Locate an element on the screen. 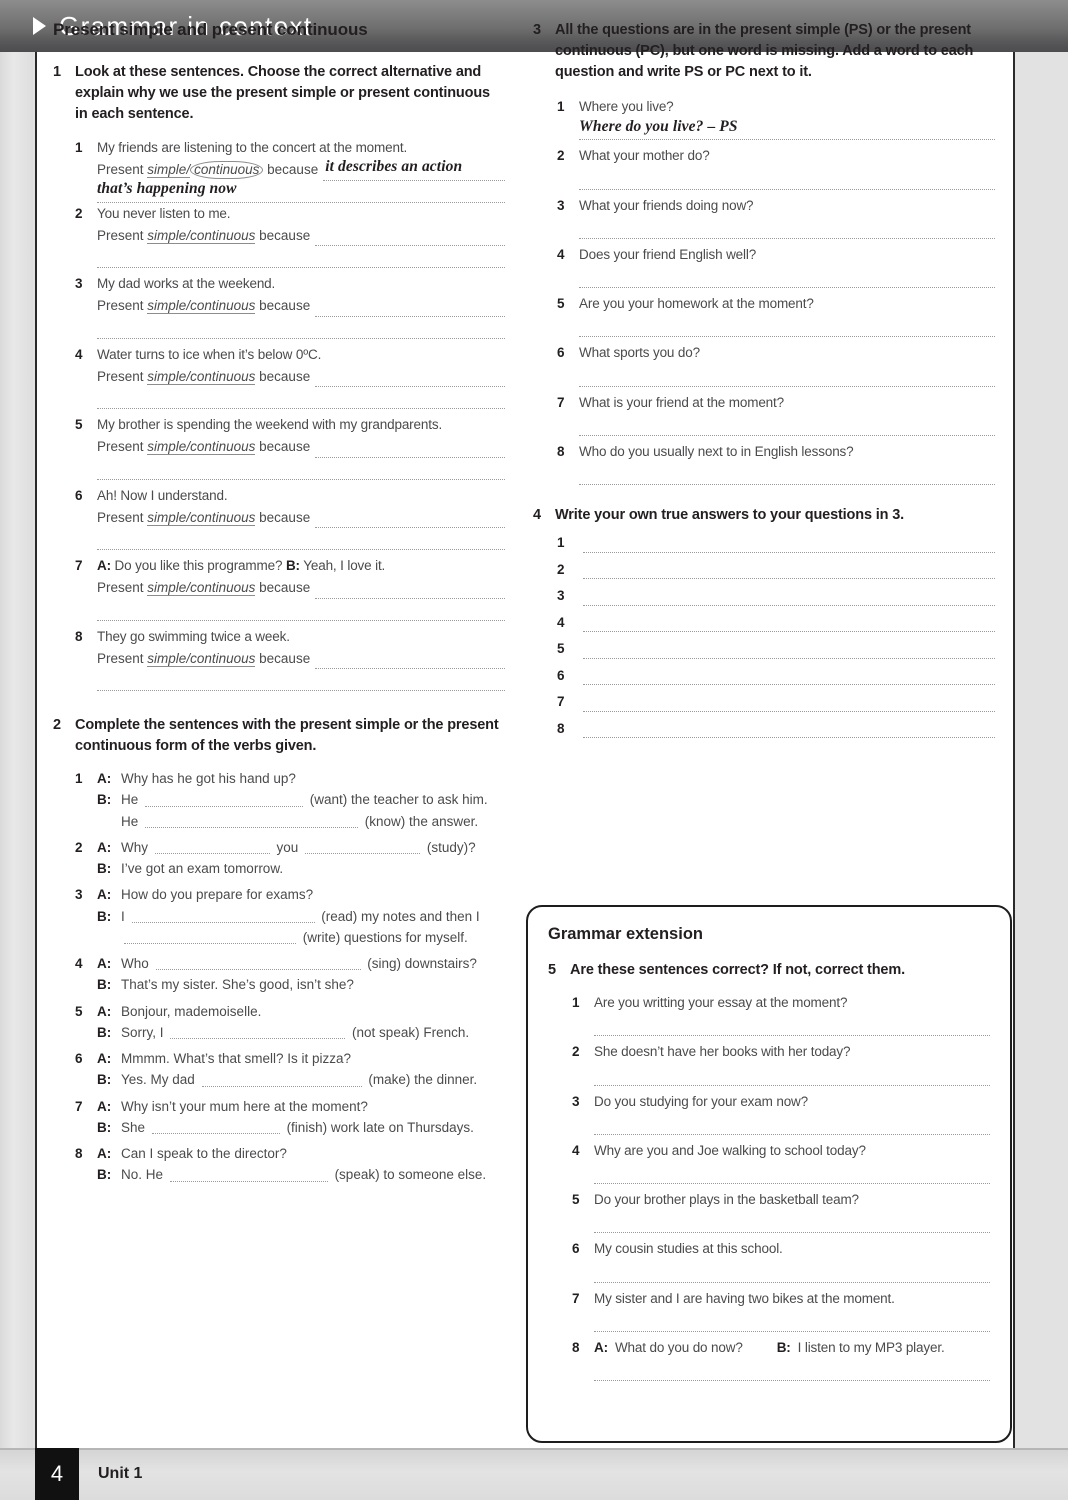  exercise-4-item: 8 is located at coordinates (776, 730).